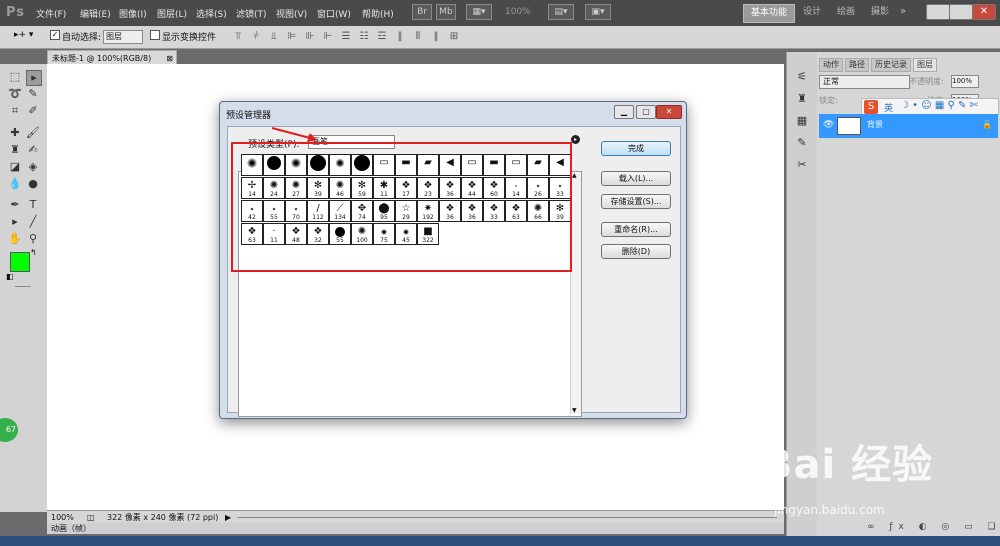  Describe the element at coordinates (15, 239) in the screenshot. I see `hand-tool-icon: ✋` at that location.